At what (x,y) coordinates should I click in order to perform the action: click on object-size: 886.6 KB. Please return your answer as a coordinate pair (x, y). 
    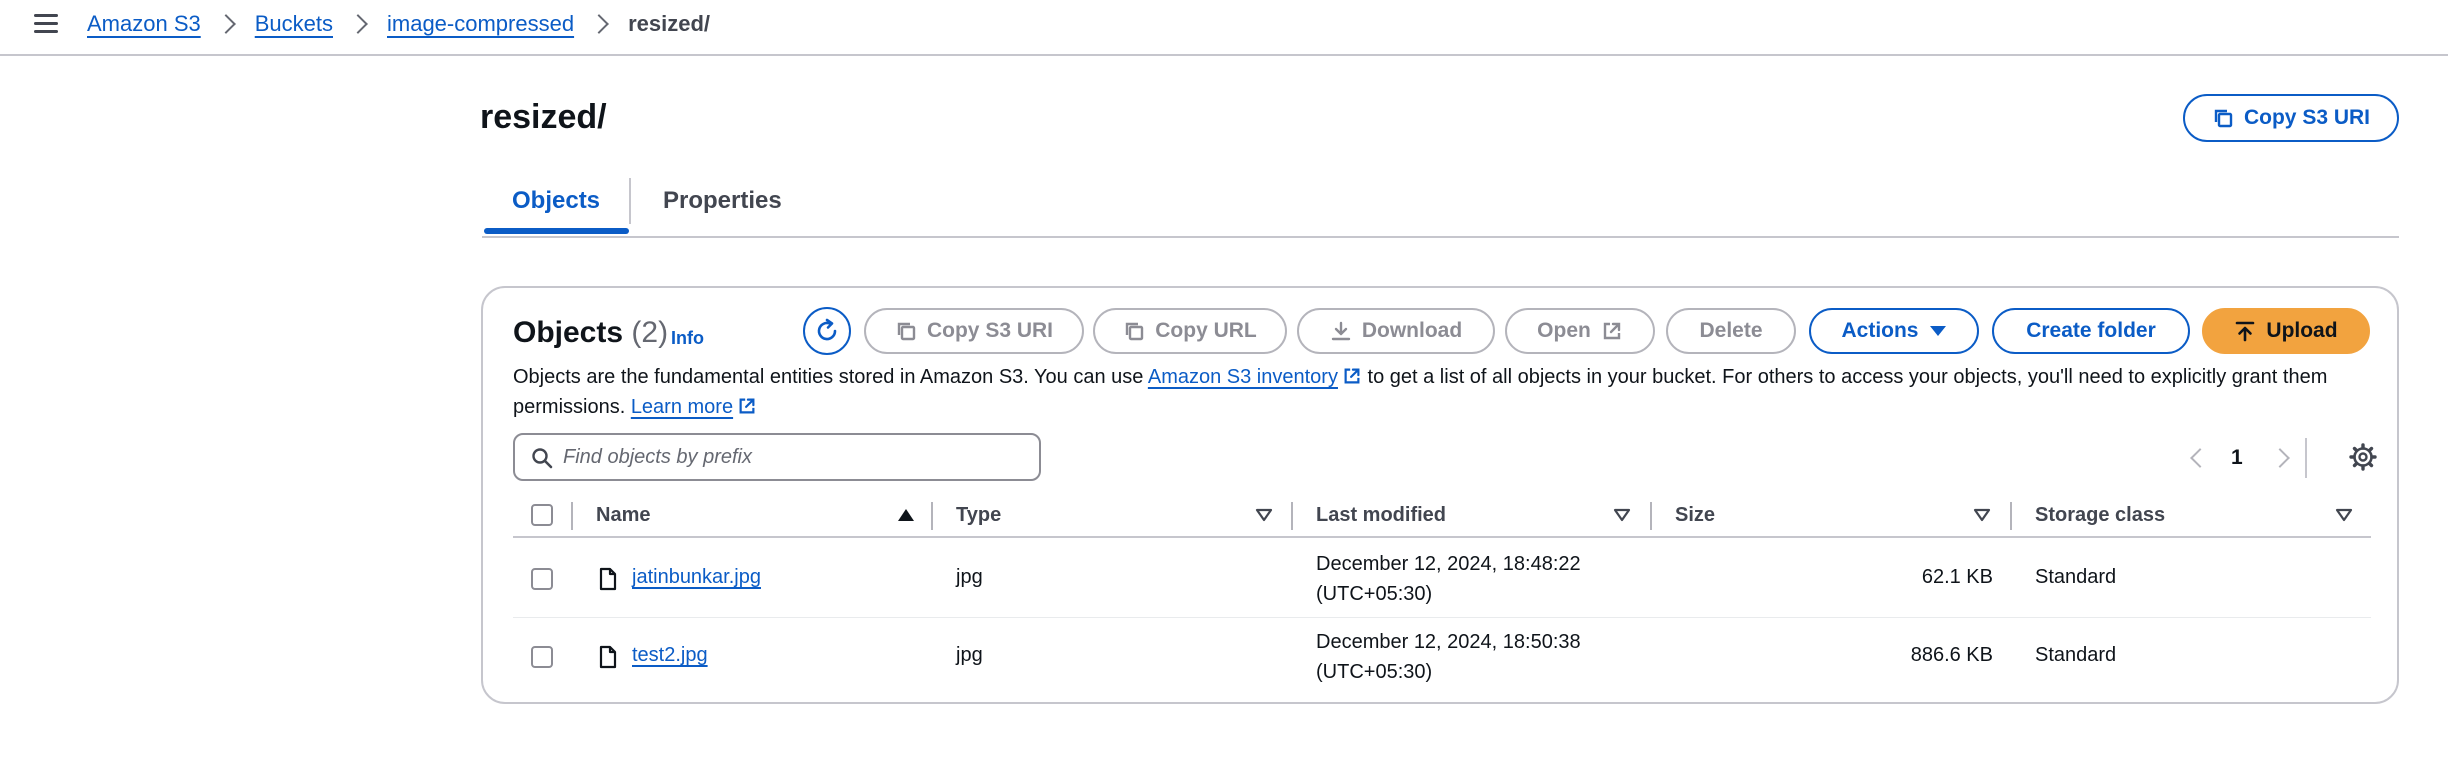
    Looking at the image, I should click on (1951, 655).